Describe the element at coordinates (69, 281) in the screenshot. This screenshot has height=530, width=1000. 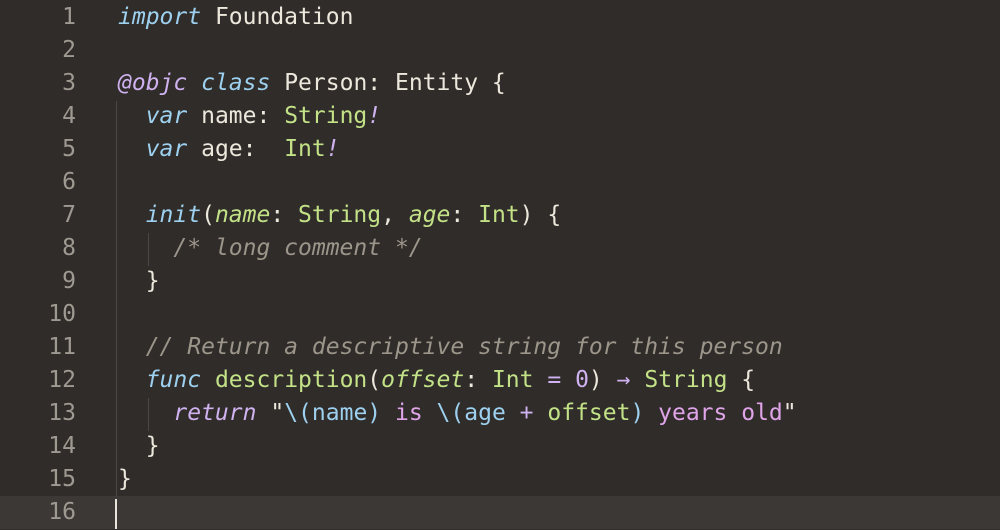
I see `line-number: 9` at that location.